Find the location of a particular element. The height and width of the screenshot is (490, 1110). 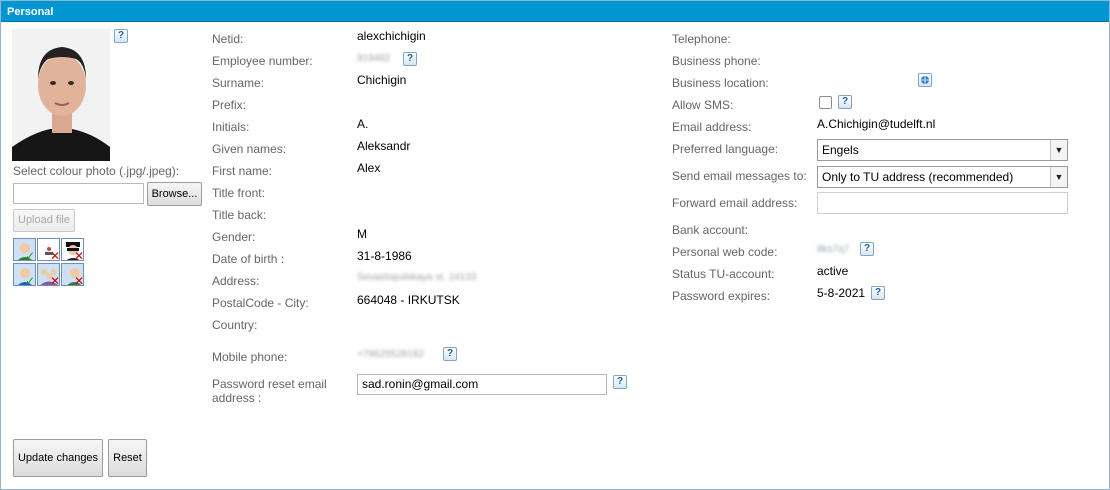

mobile-phone-value: +79625528182 is located at coordinates (391, 354).